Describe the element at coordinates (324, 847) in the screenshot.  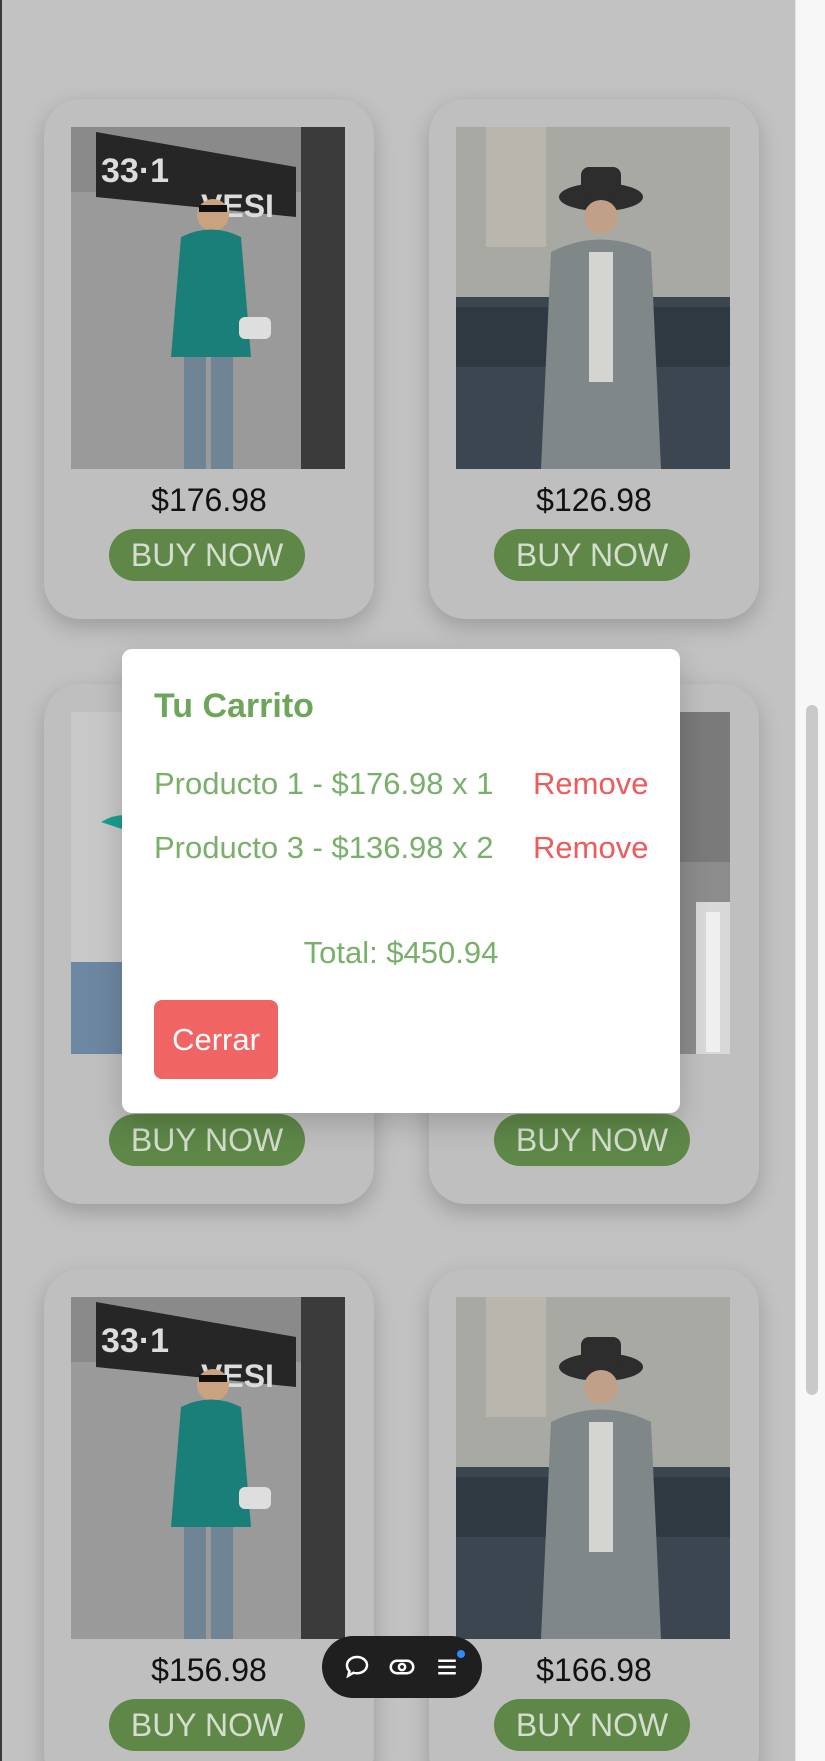
I see `cart-item-text: Producto 3 - $136.98 x 2` at that location.